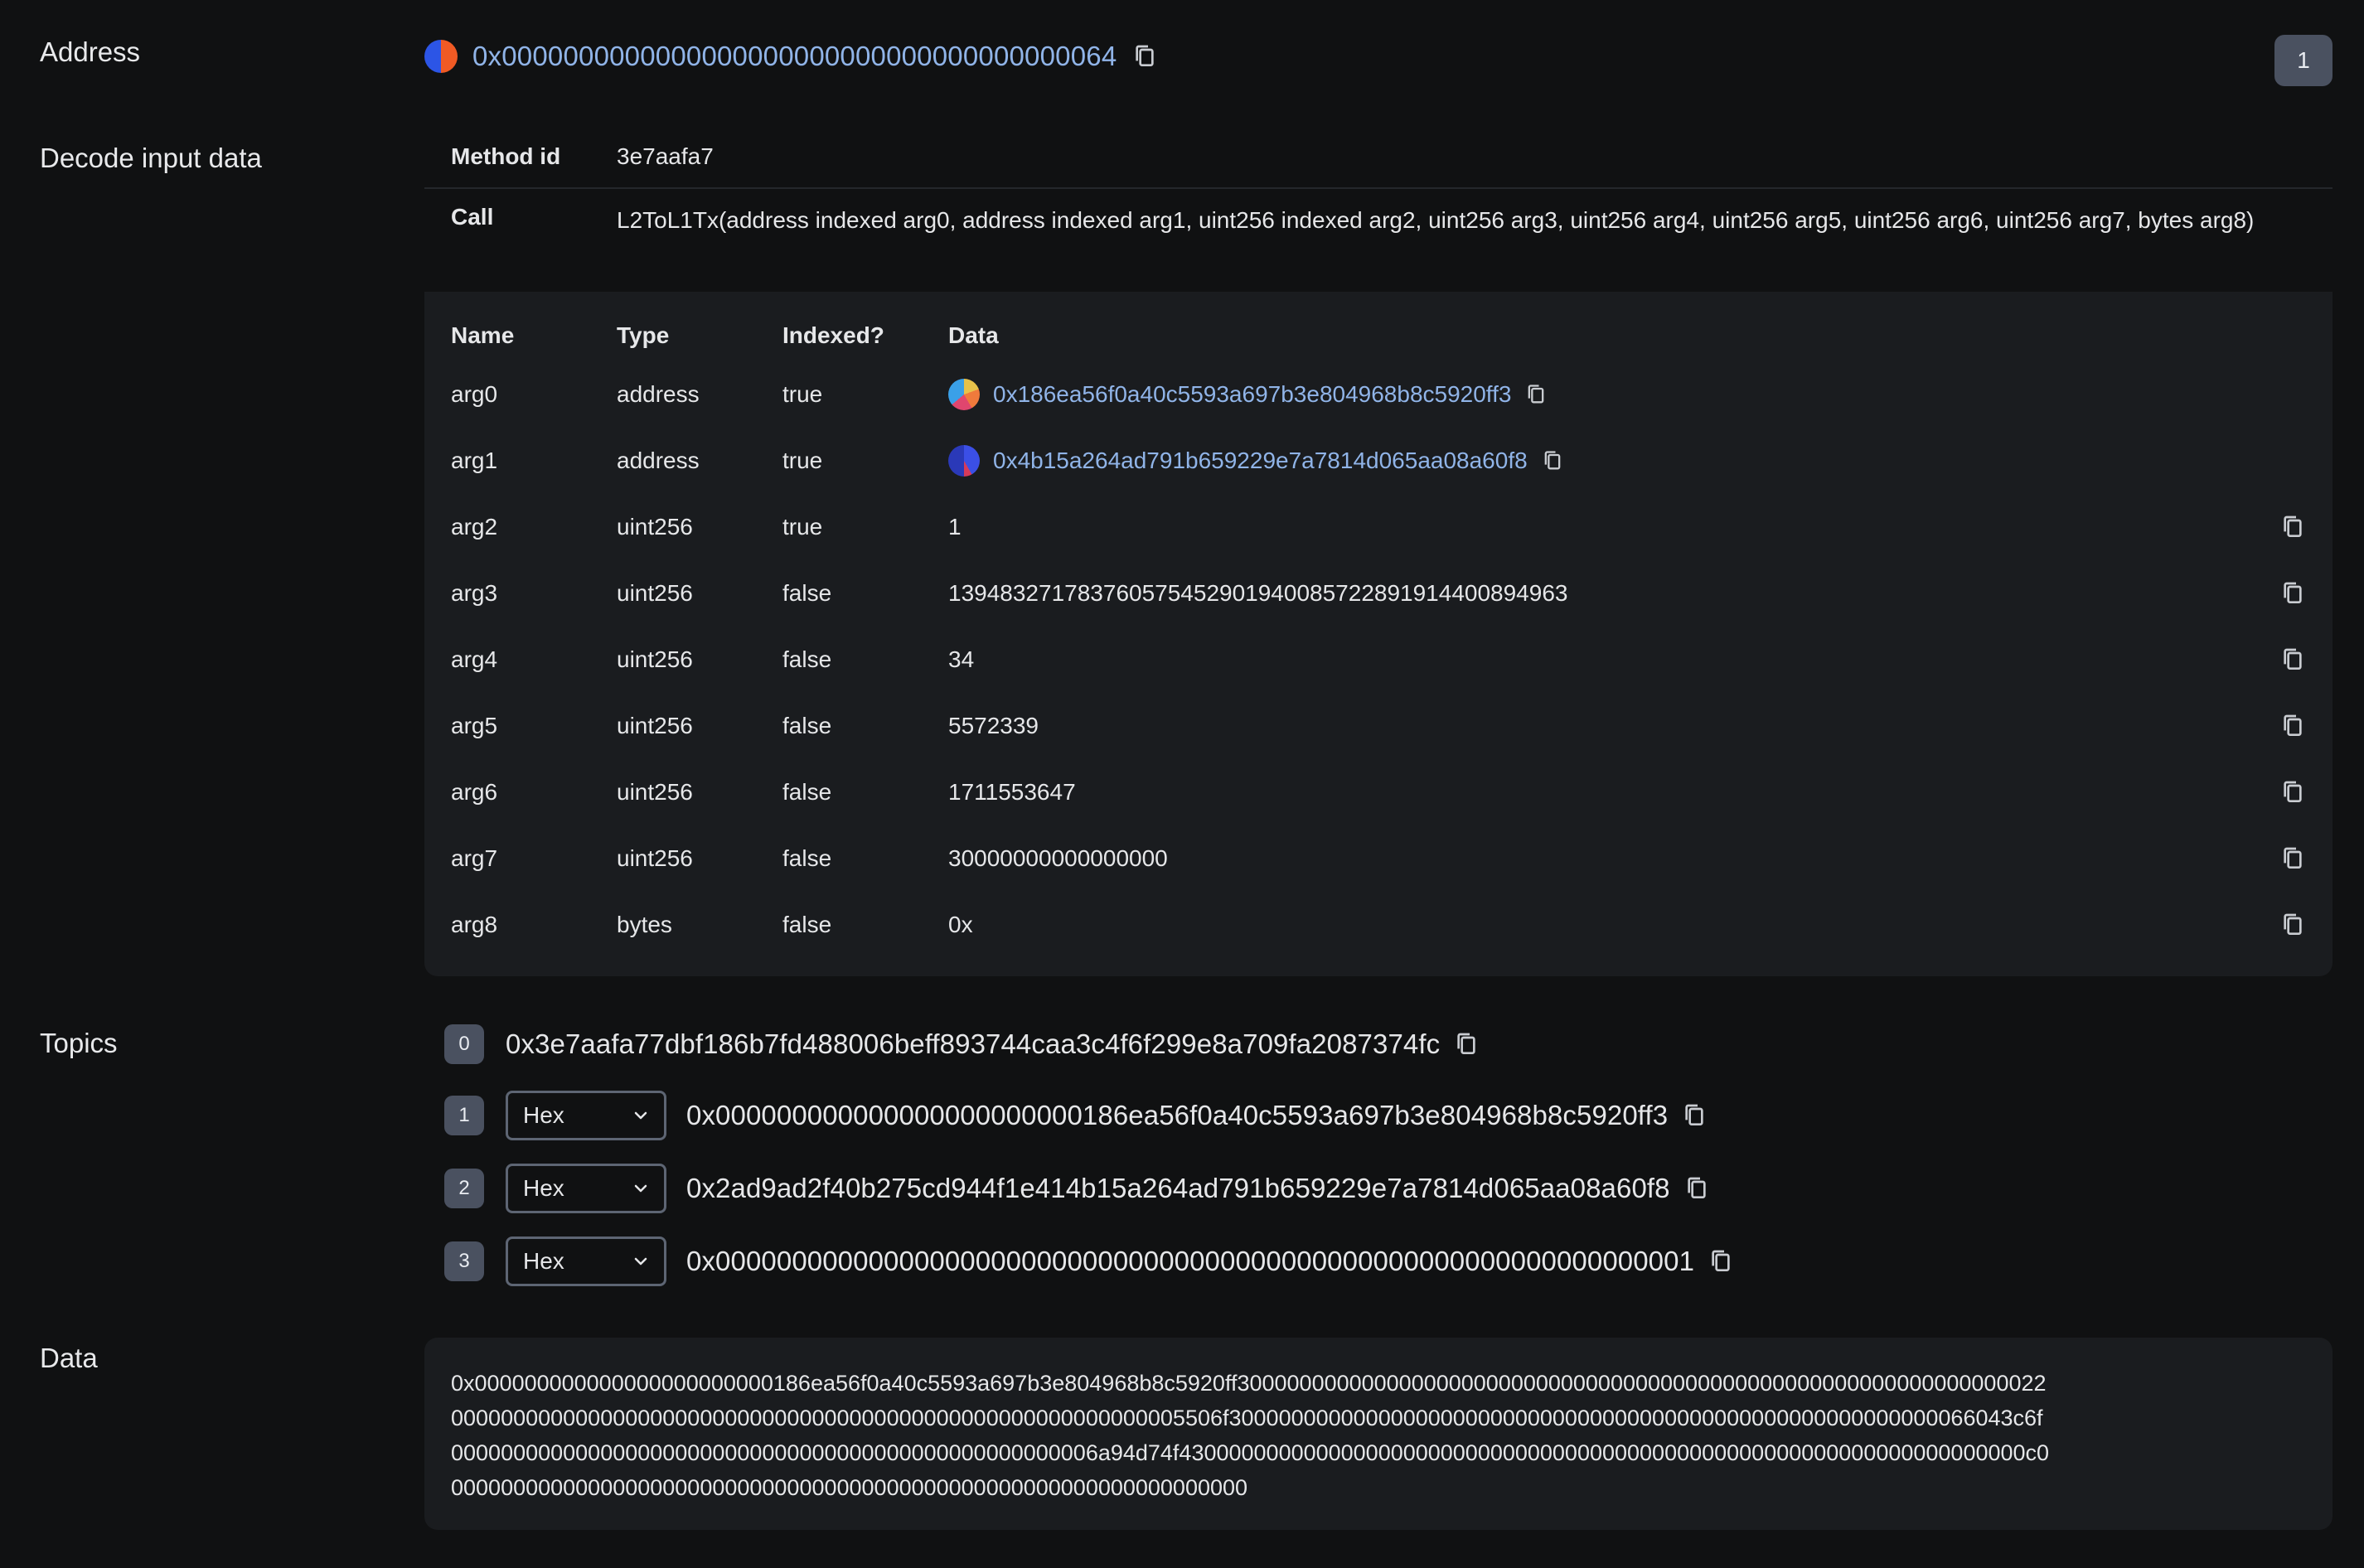 This screenshot has width=2364, height=1568. I want to click on args-header-row: Name Type Indexed? Data, so click(1378, 335).